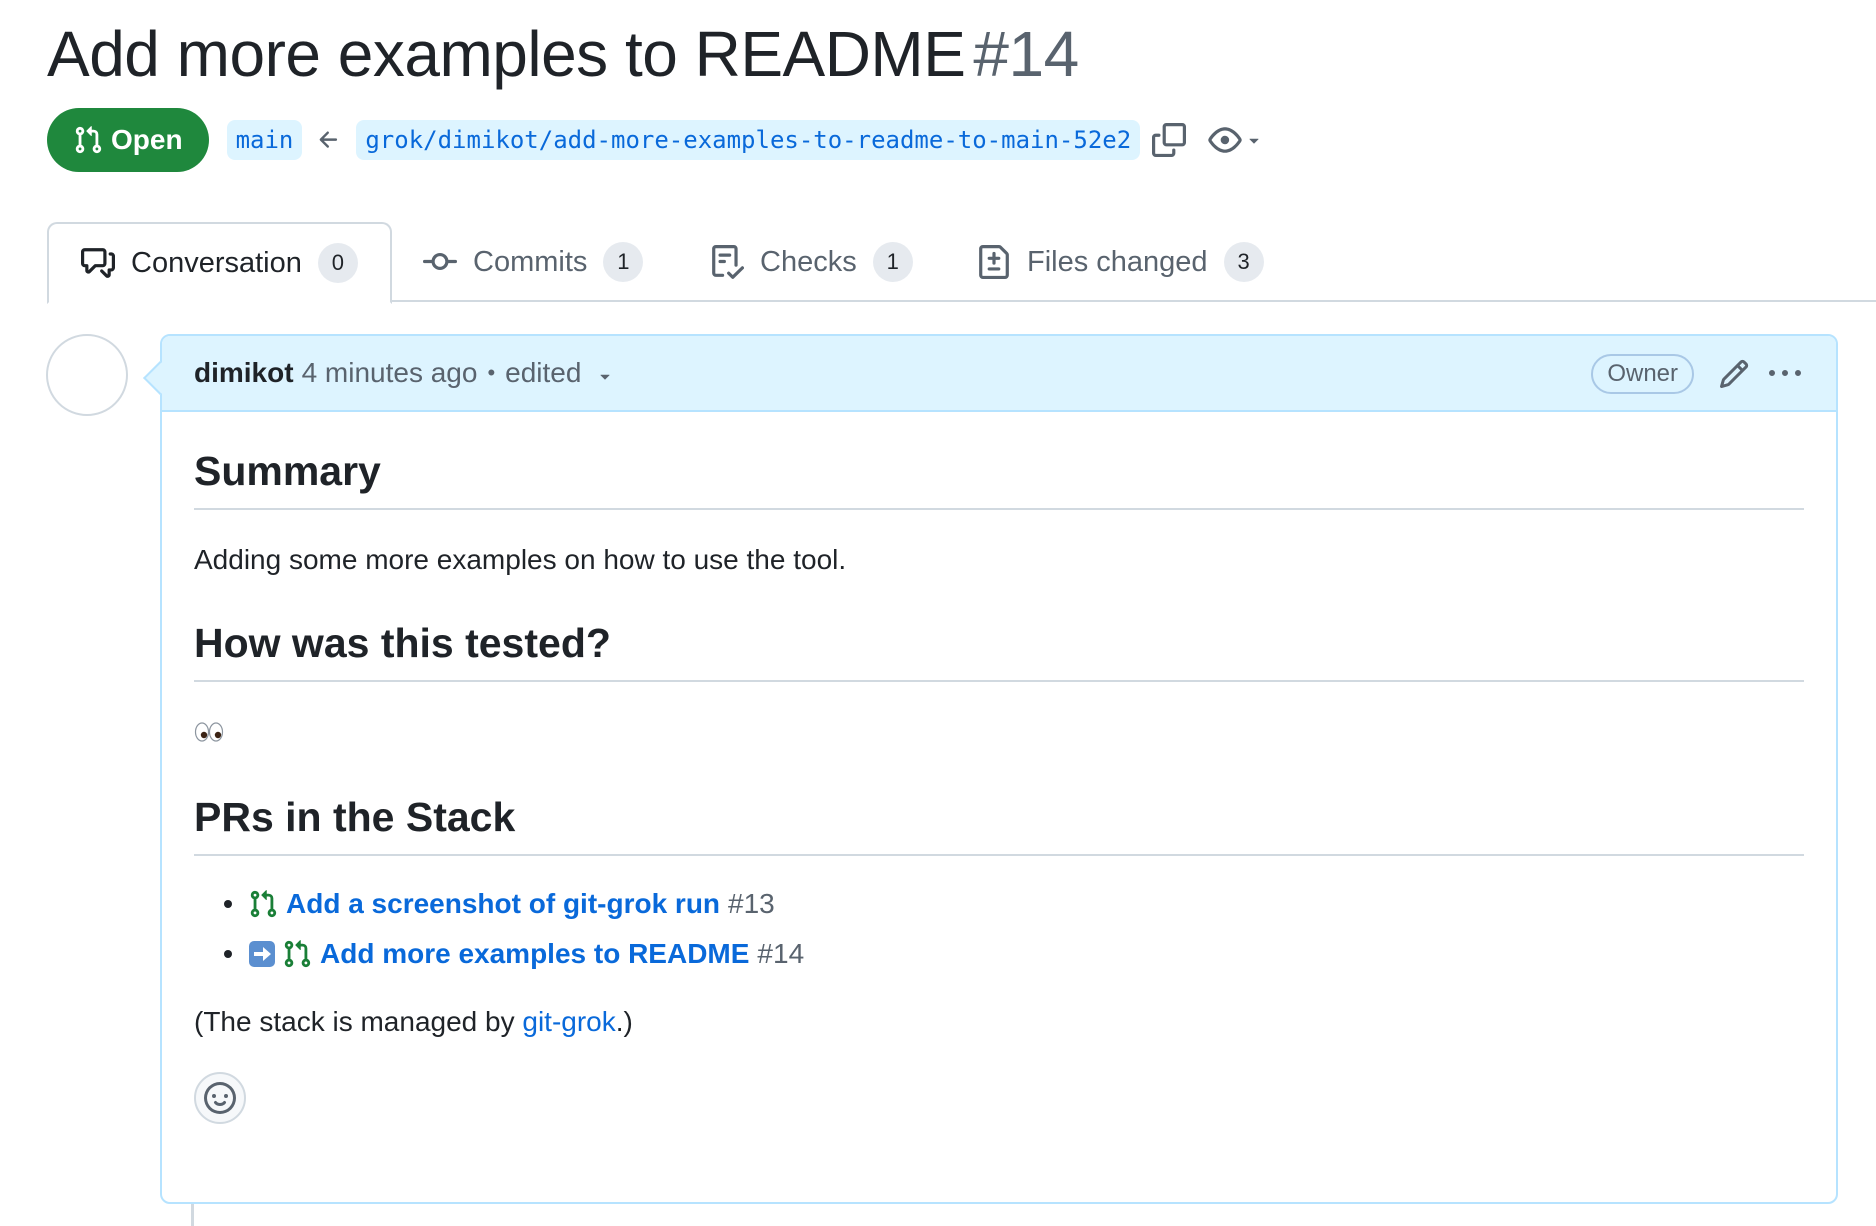 This screenshot has height=1226, width=1876. I want to click on tab-label: Conversation, so click(216, 262).